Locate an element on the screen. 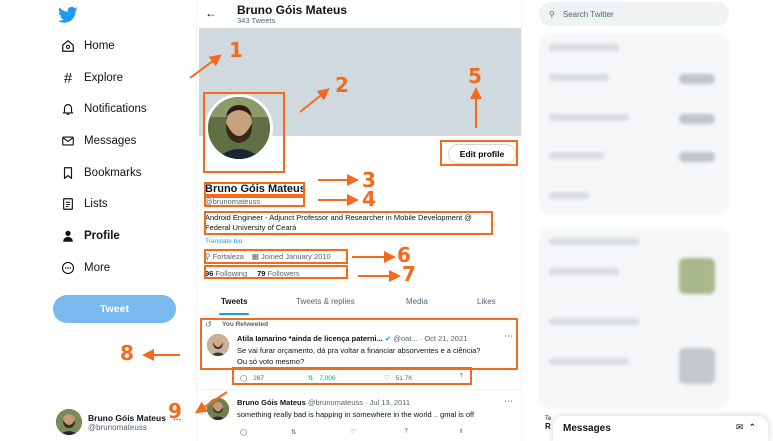 The height and width of the screenshot is (441, 773). envelope-icon is located at coordinates (68, 141).